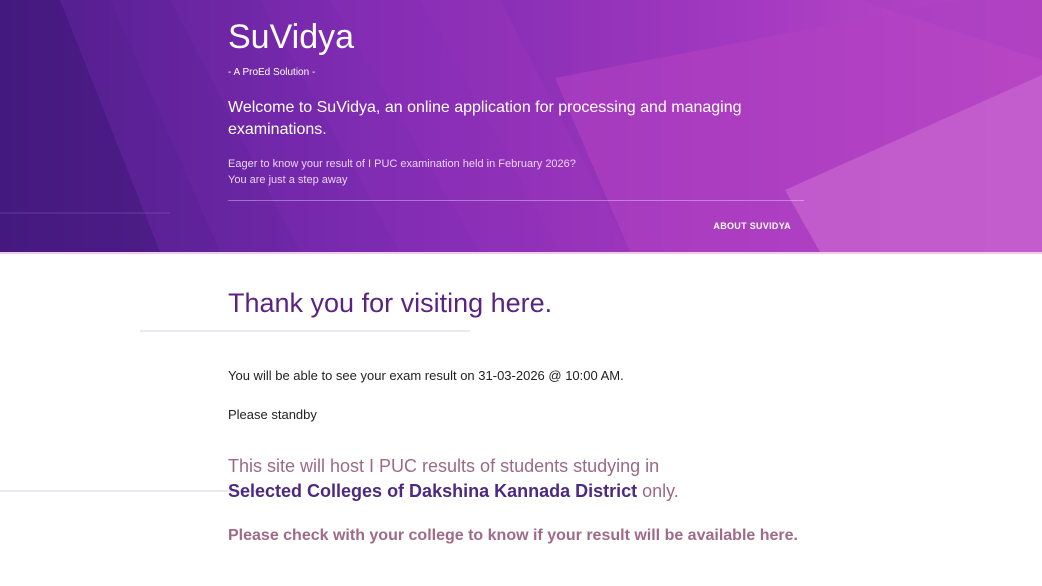 The width and height of the screenshot is (1042, 586). I want to click on thank-you-heading: Thank you for visiting here., so click(390, 303).